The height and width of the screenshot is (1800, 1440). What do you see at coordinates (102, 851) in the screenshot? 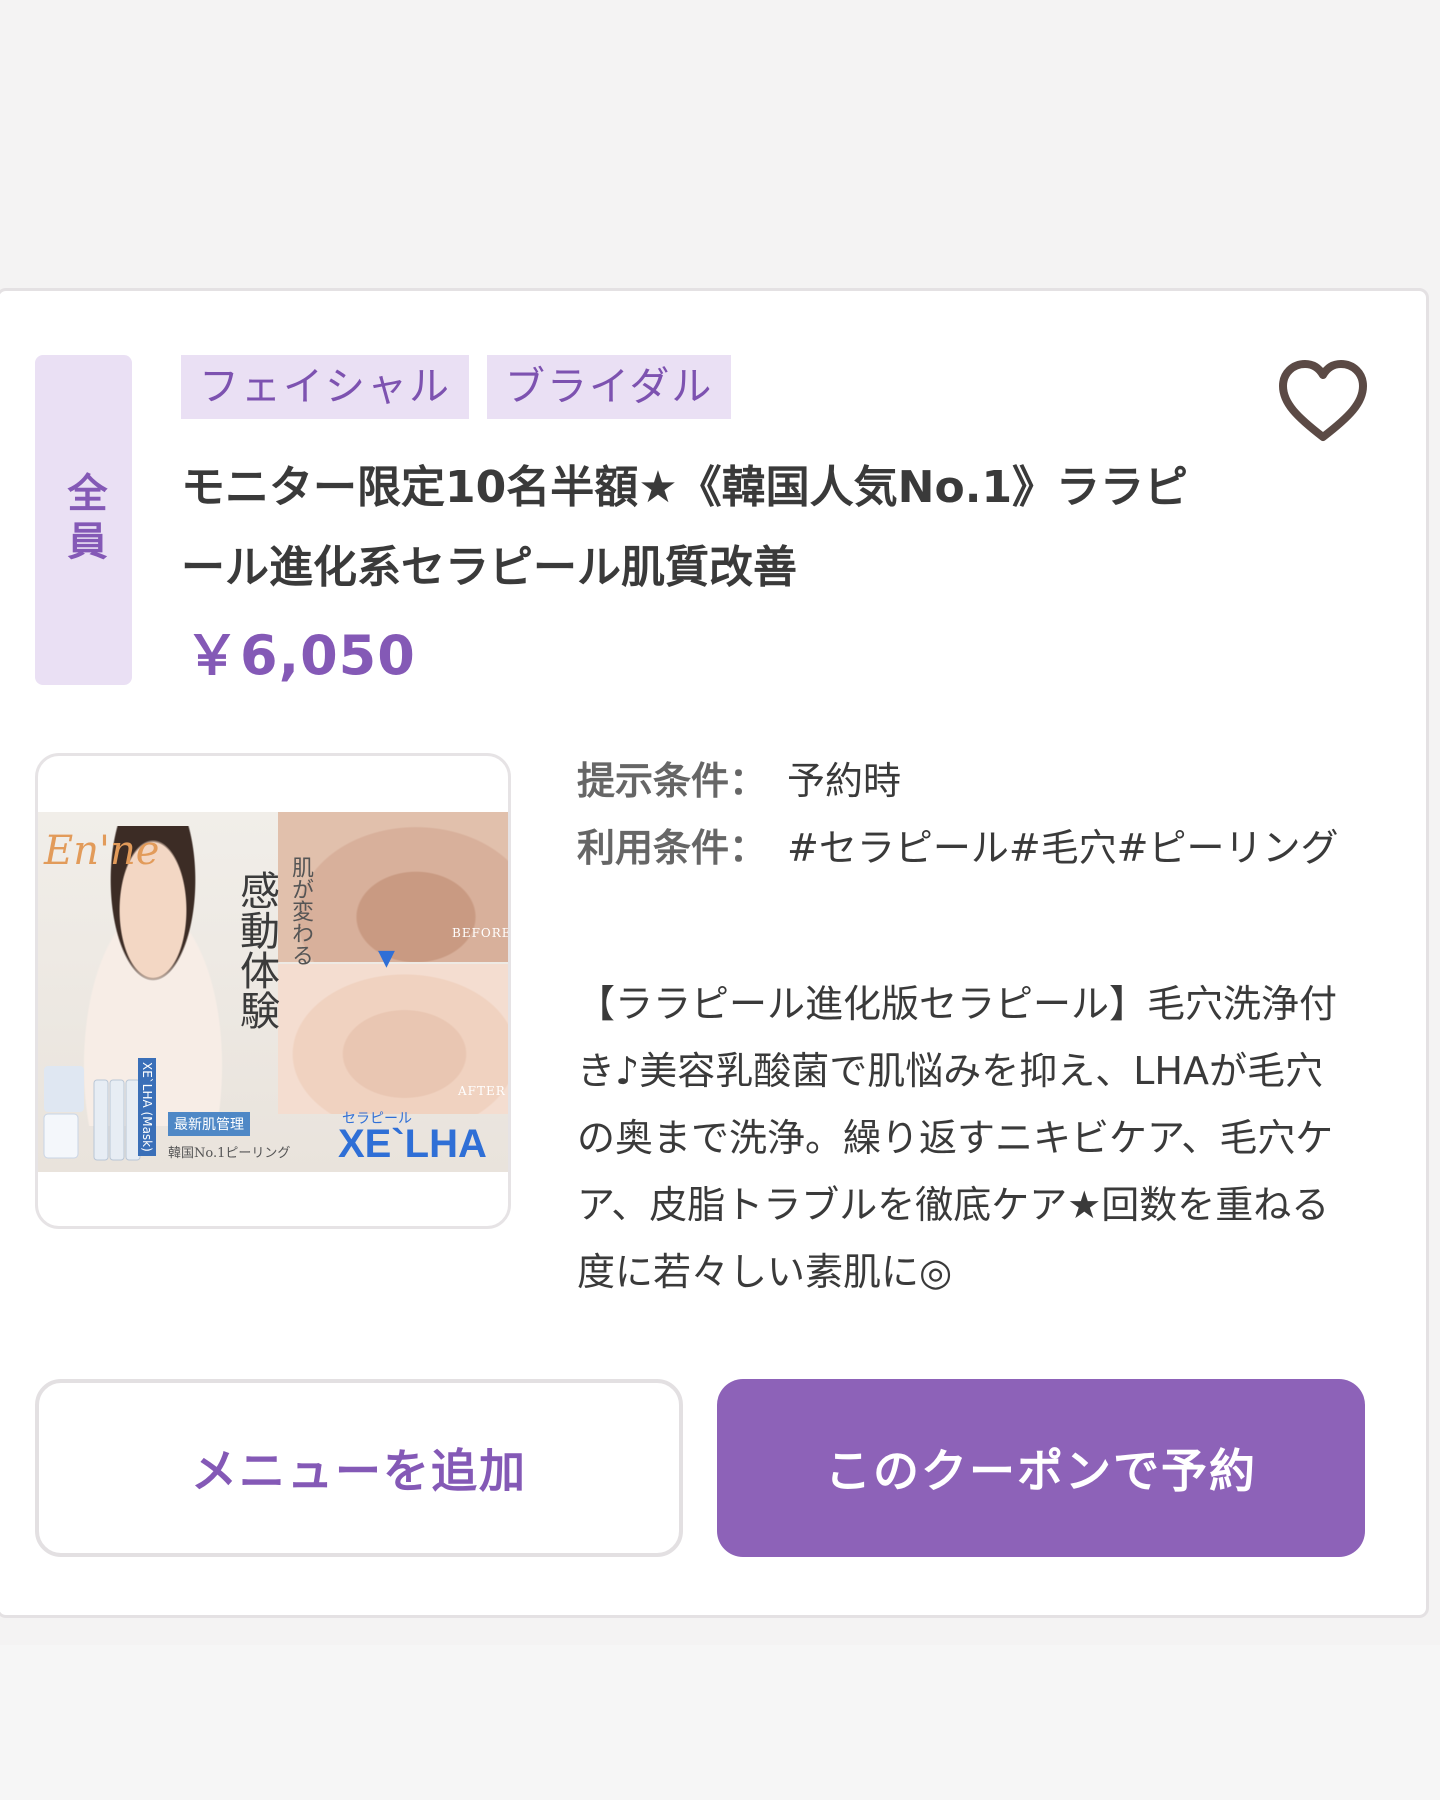
I see `brand-script: En'ne` at bounding box center [102, 851].